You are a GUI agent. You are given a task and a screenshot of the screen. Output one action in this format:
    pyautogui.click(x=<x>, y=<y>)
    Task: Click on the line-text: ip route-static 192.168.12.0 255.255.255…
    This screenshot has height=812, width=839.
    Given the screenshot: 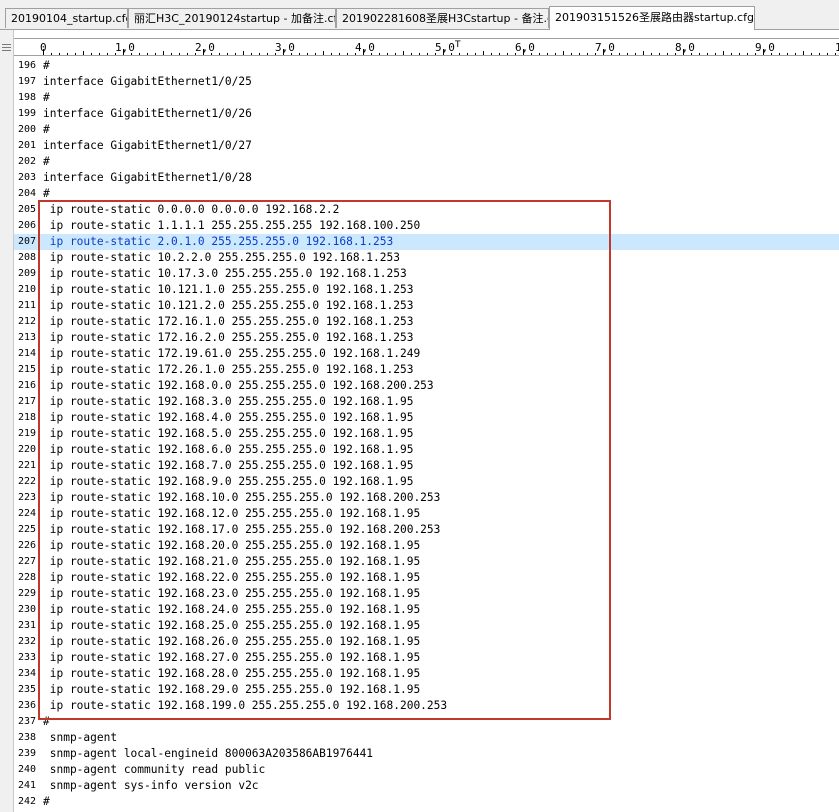 What is the action you would take?
    pyautogui.click(x=231, y=514)
    